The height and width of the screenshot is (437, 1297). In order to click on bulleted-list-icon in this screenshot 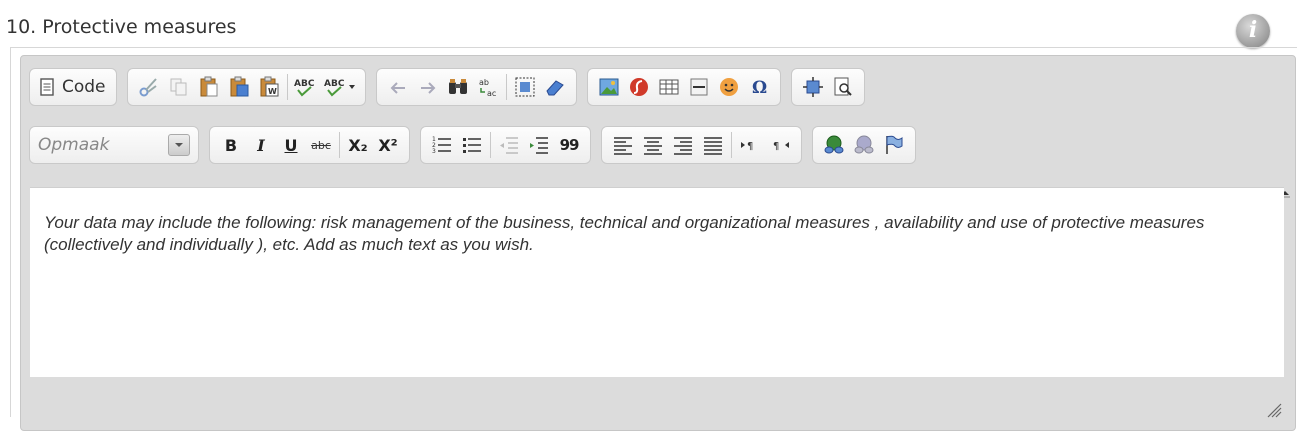, I will do `click(472, 145)`.